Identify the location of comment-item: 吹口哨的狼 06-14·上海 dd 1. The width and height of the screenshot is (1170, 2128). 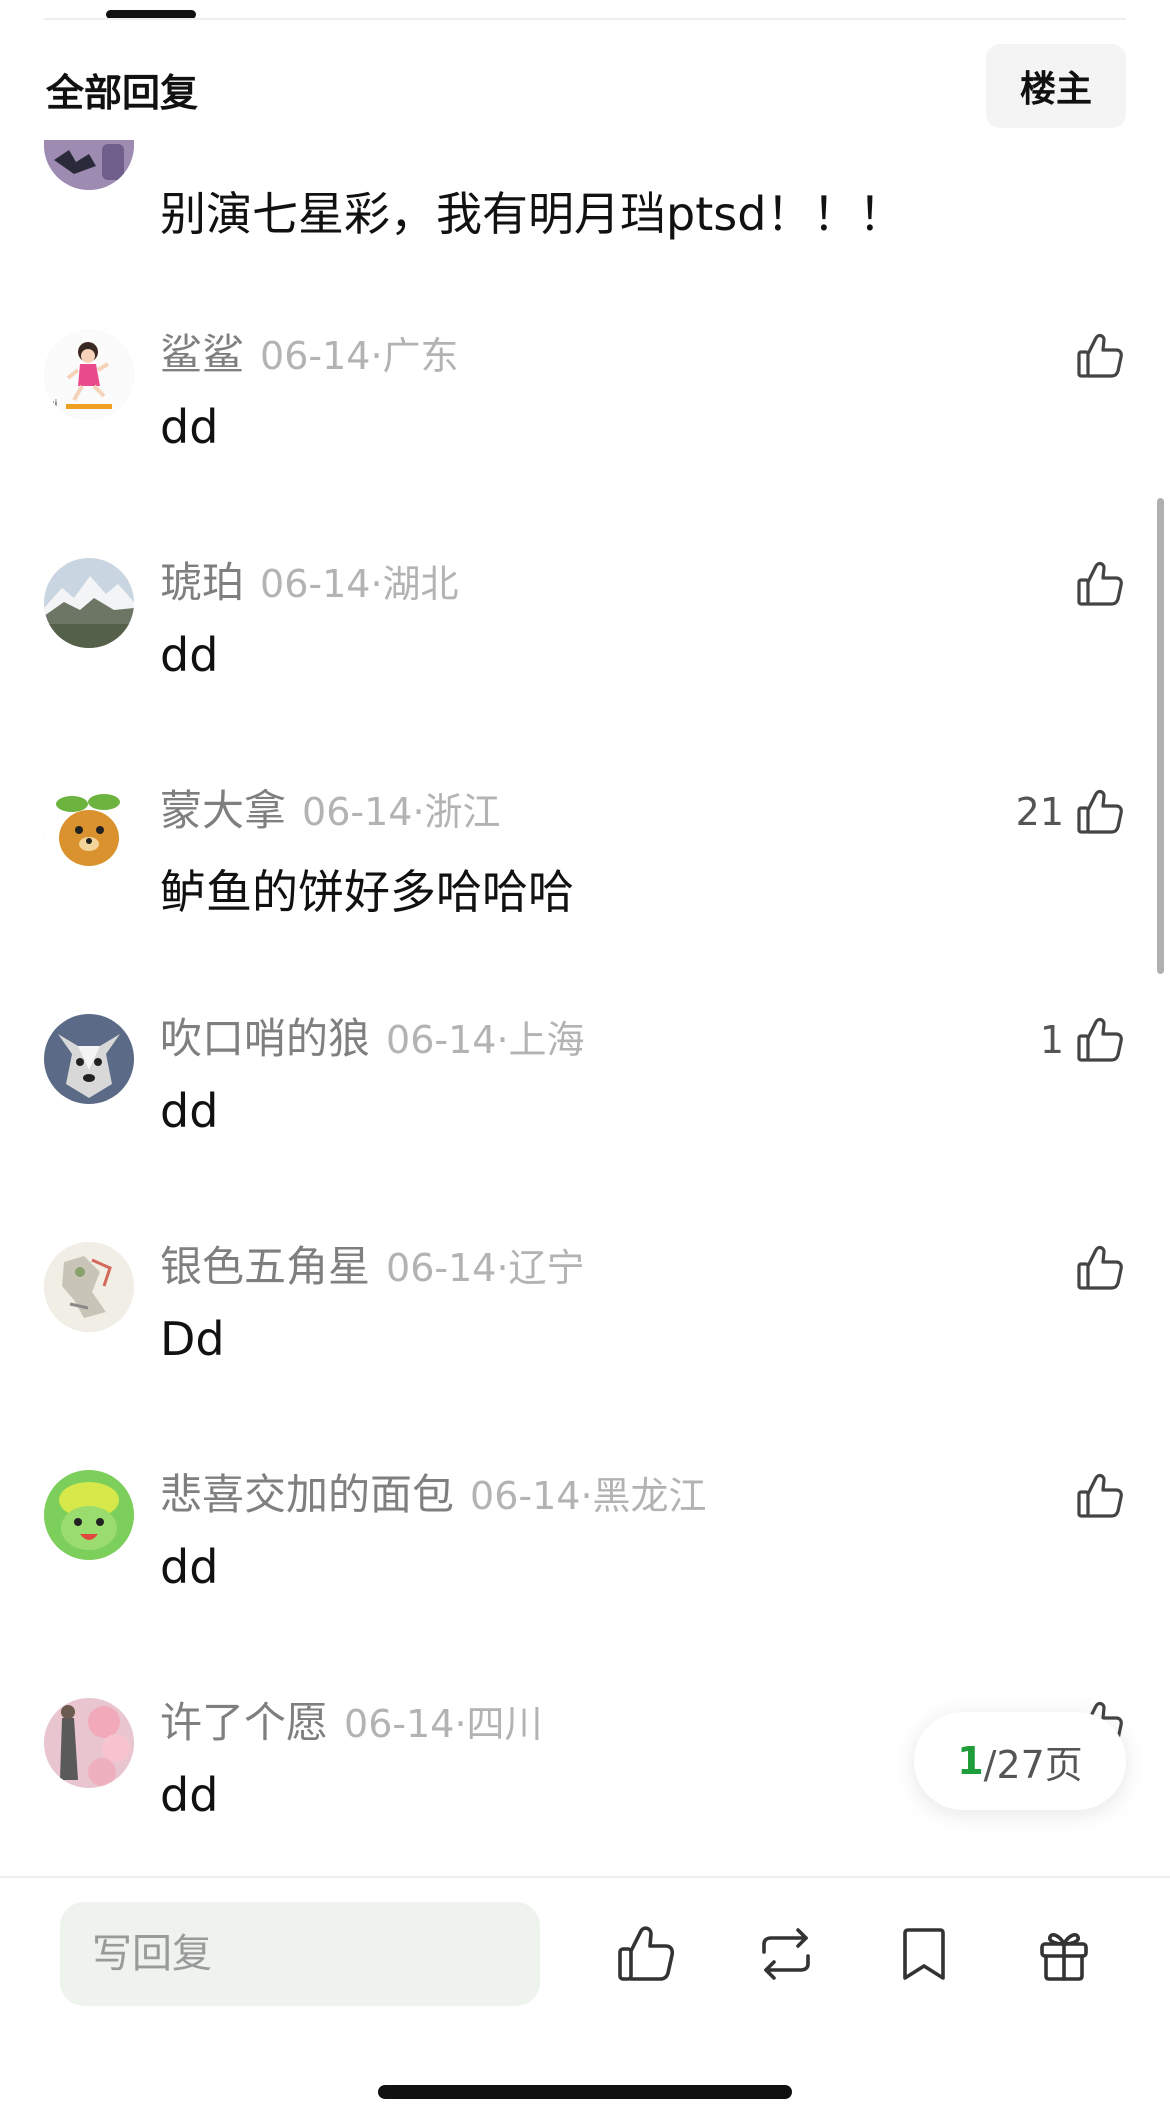
(585, 1118).